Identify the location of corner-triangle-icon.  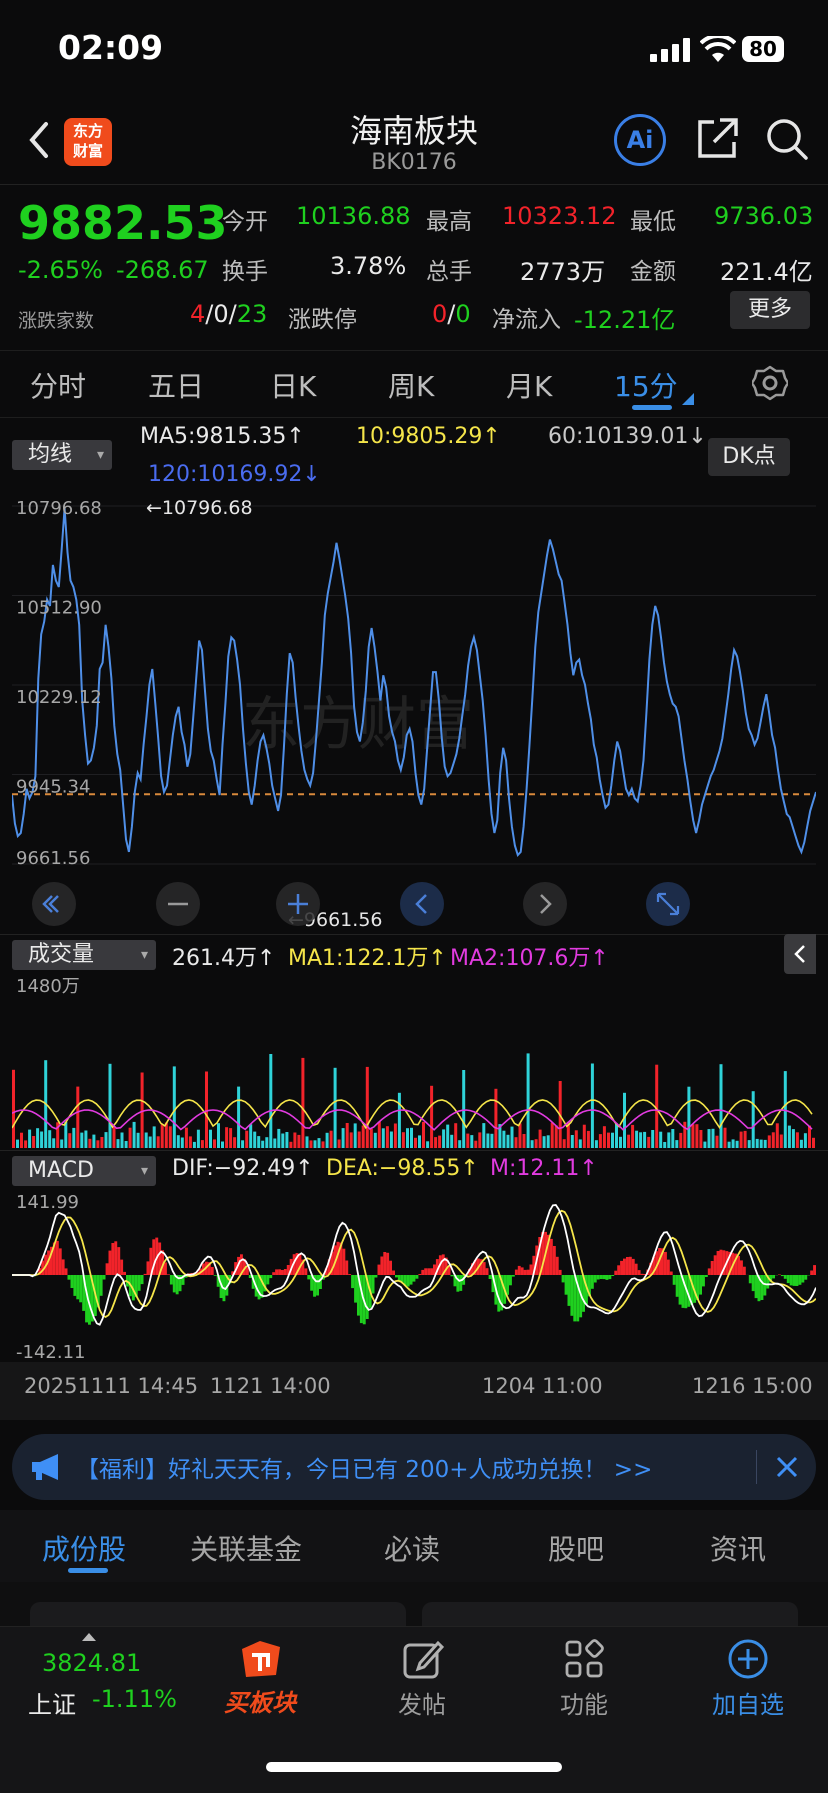
(688, 399).